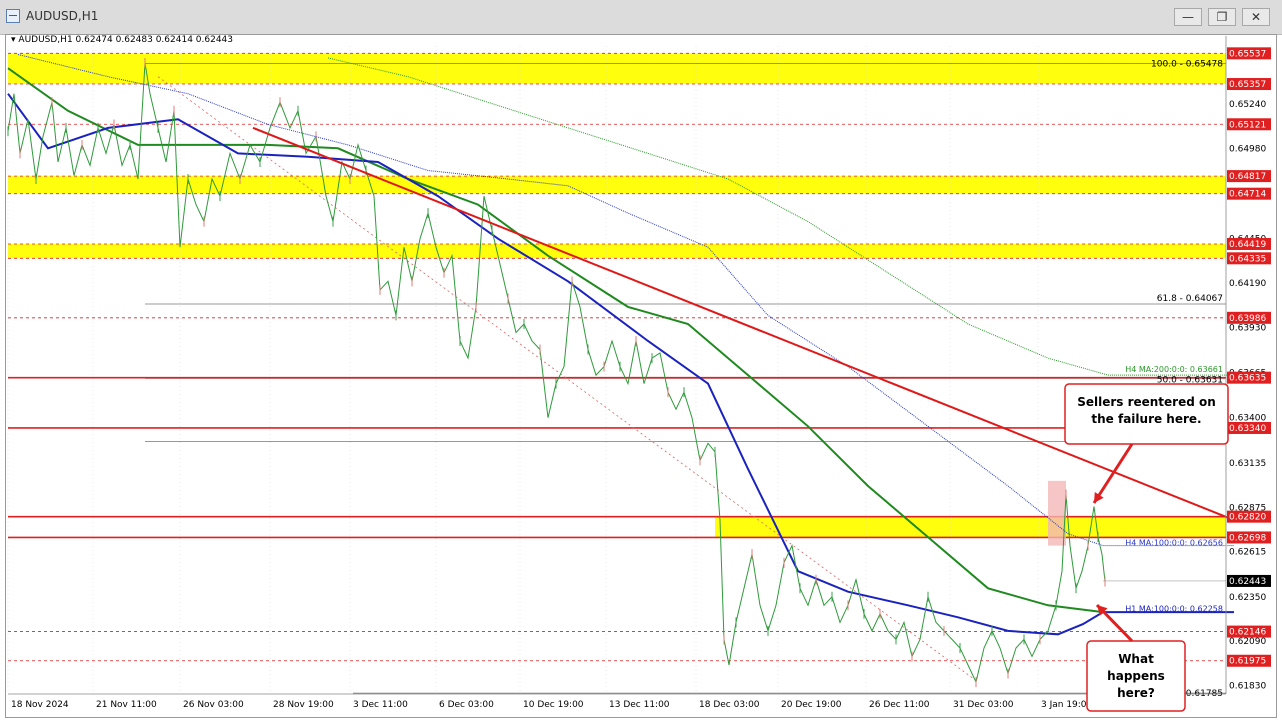 This screenshot has height=722, width=1282. I want to click on annotation-arrow, so click(1113, 473).